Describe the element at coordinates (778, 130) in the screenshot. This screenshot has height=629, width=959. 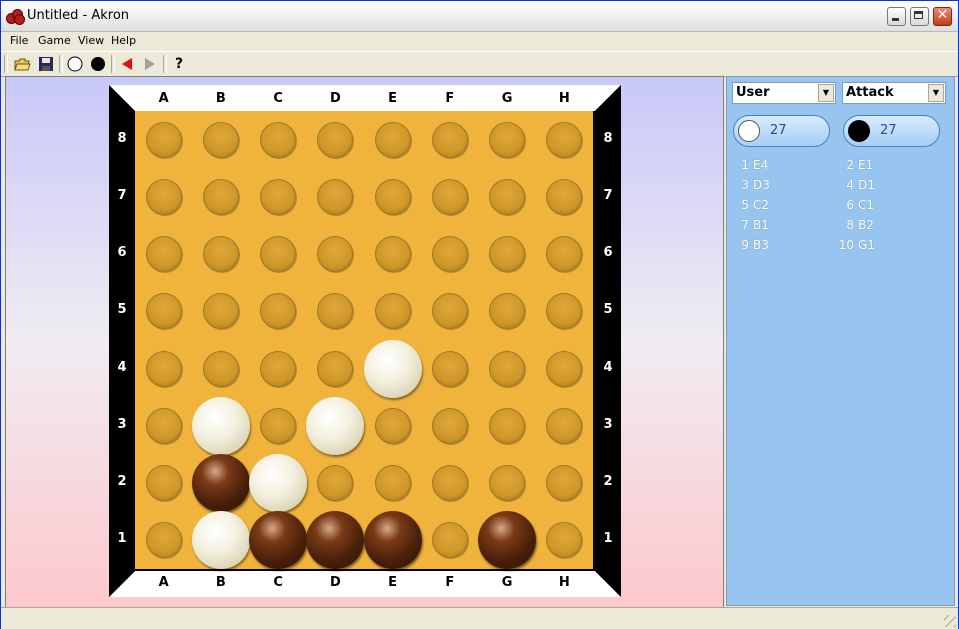
I see `white-count: 27` at that location.